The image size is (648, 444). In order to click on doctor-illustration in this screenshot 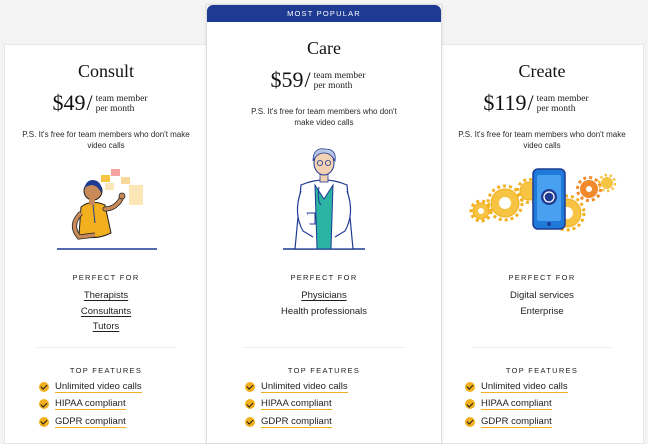, I will do `click(324, 198)`.